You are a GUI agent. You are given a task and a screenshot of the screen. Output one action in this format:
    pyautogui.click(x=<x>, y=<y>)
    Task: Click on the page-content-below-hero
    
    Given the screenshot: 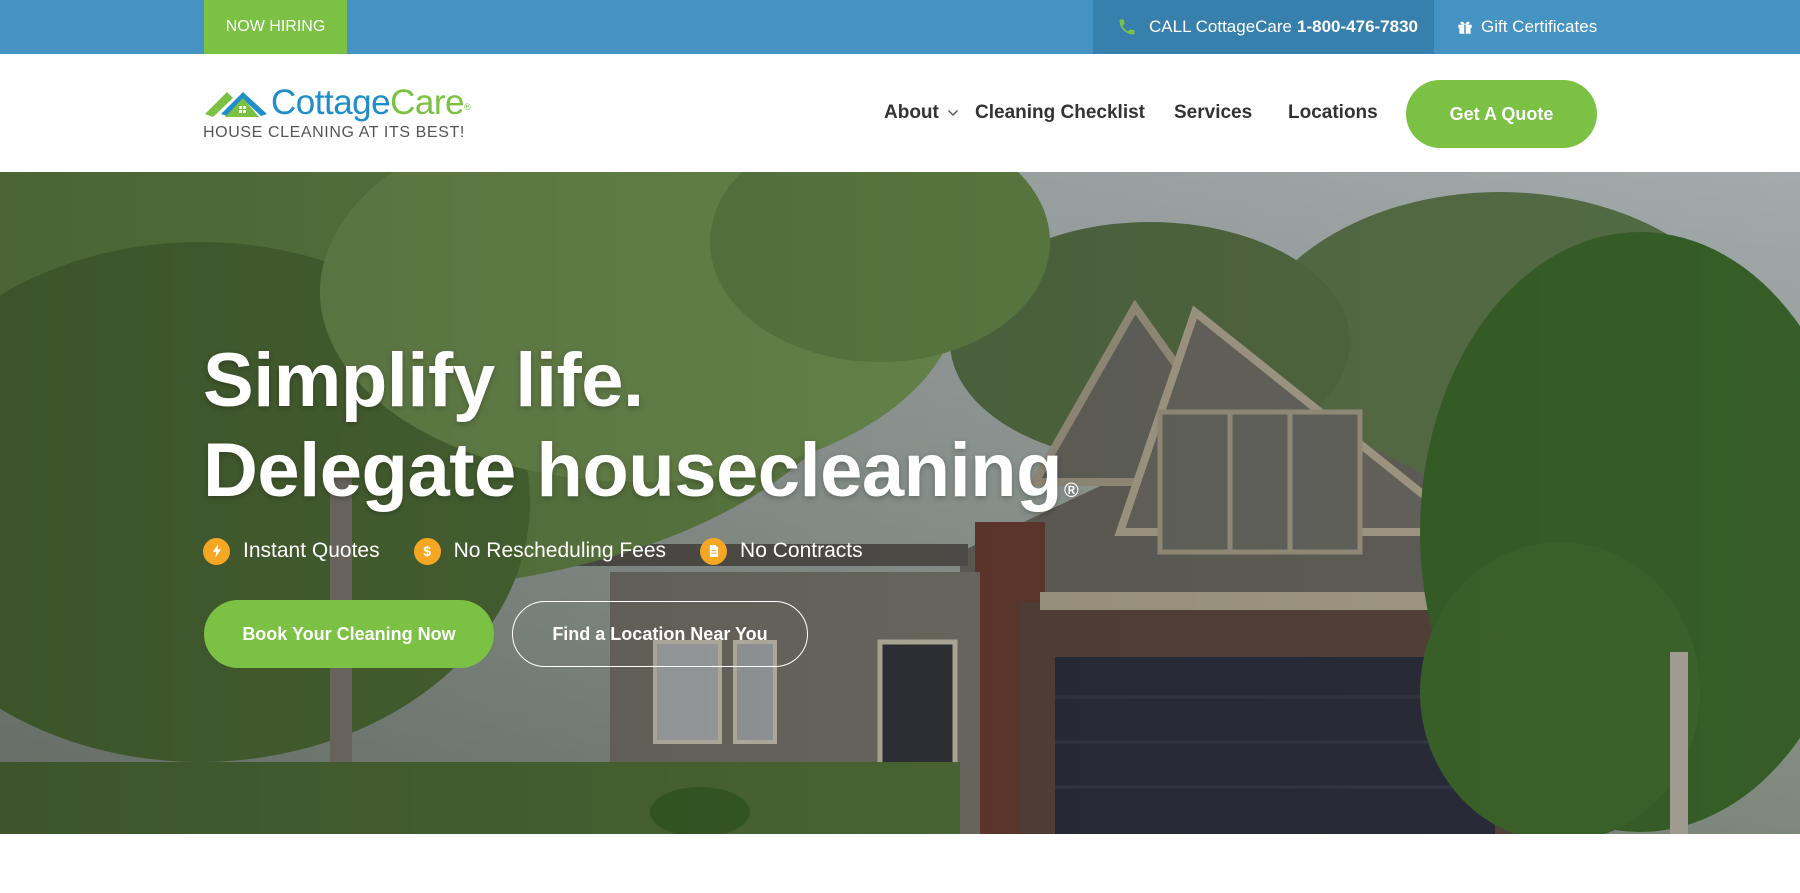 What is the action you would take?
    pyautogui.click(x=900, y=863)
    